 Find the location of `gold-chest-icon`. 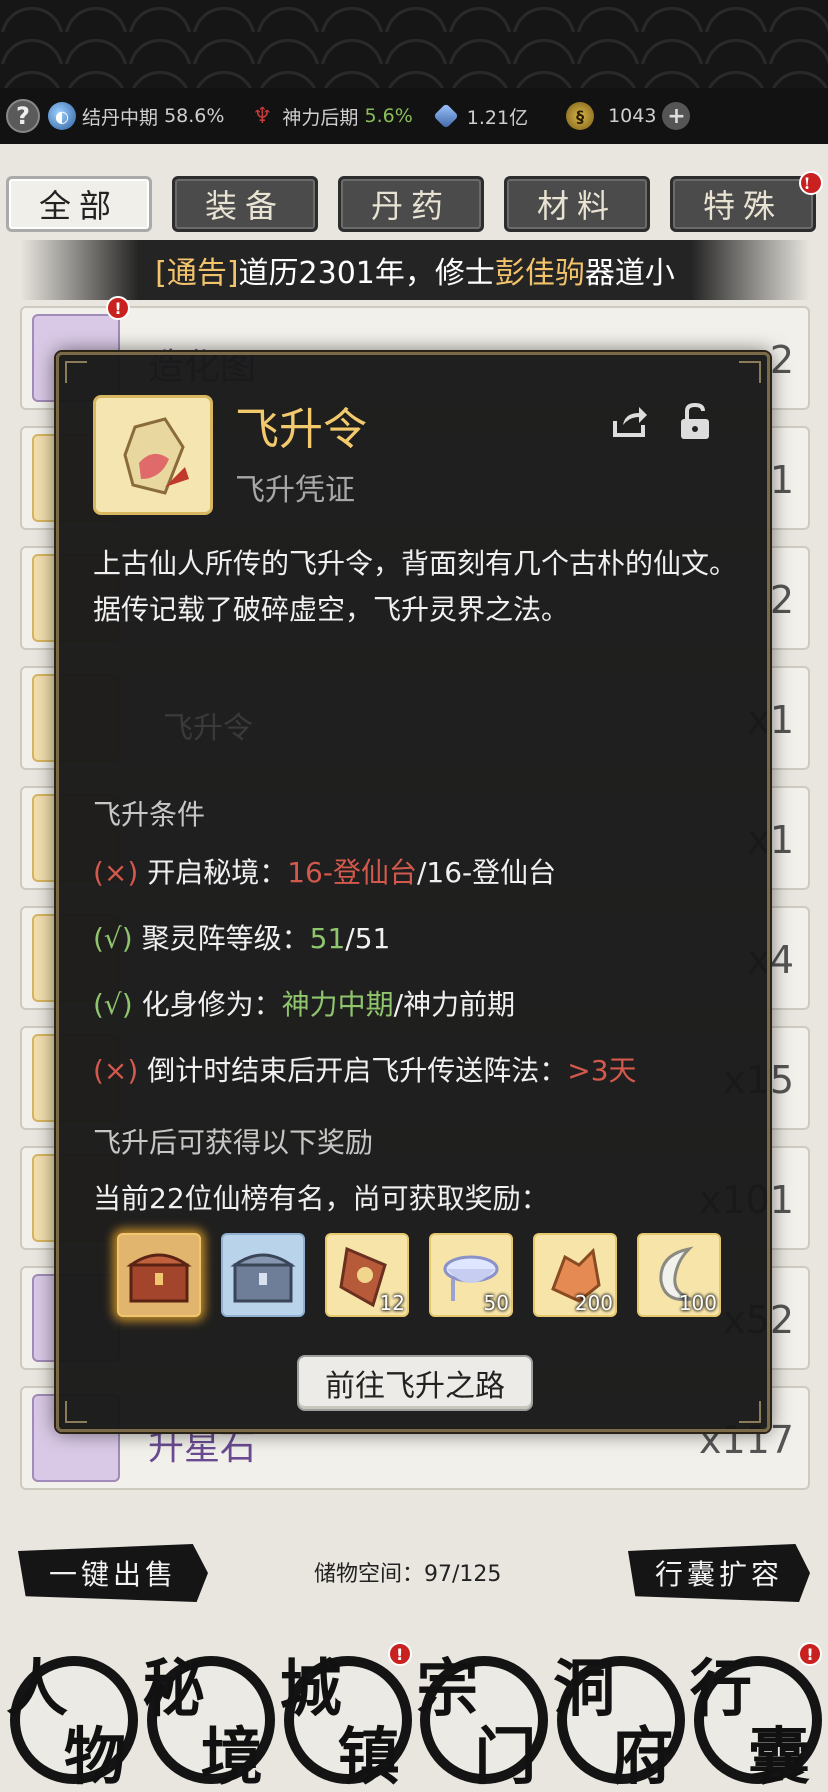

gold-chest-icon is located at coordinates (159, 1275).